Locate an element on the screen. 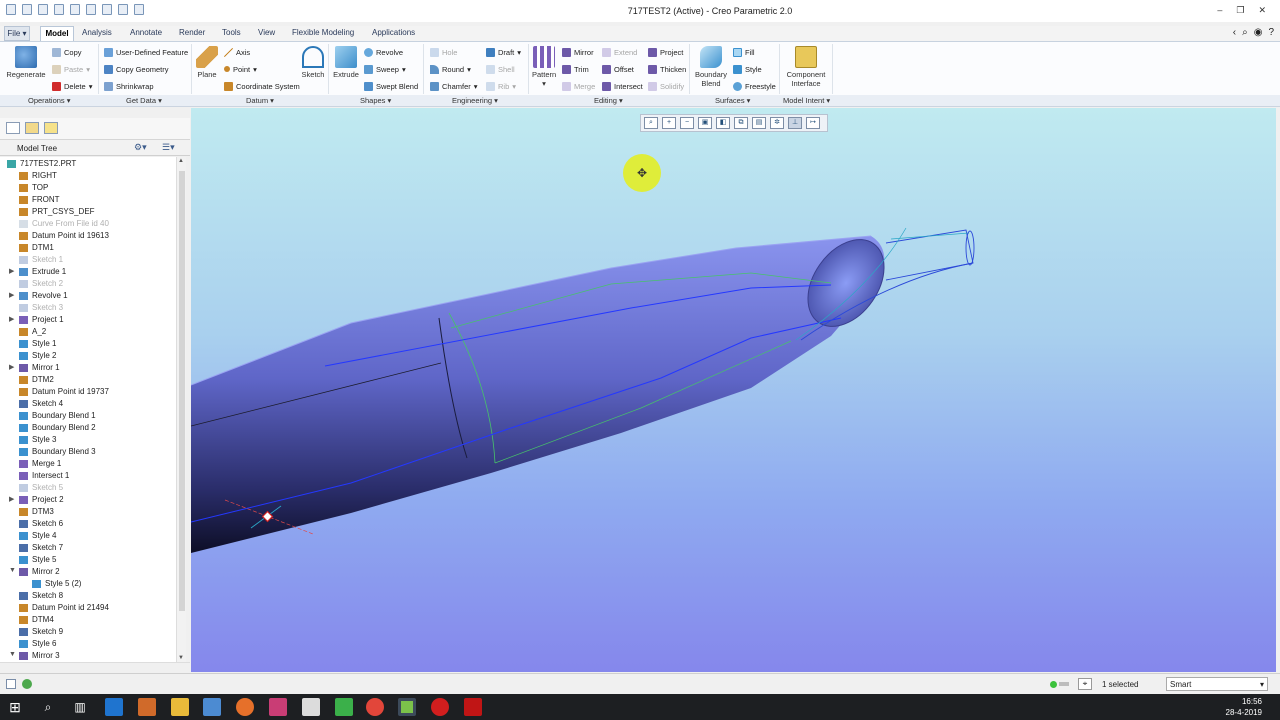 This screenshot has width=1280, height=720. close-icon: ✕ is located at coordinates (1262, 10).